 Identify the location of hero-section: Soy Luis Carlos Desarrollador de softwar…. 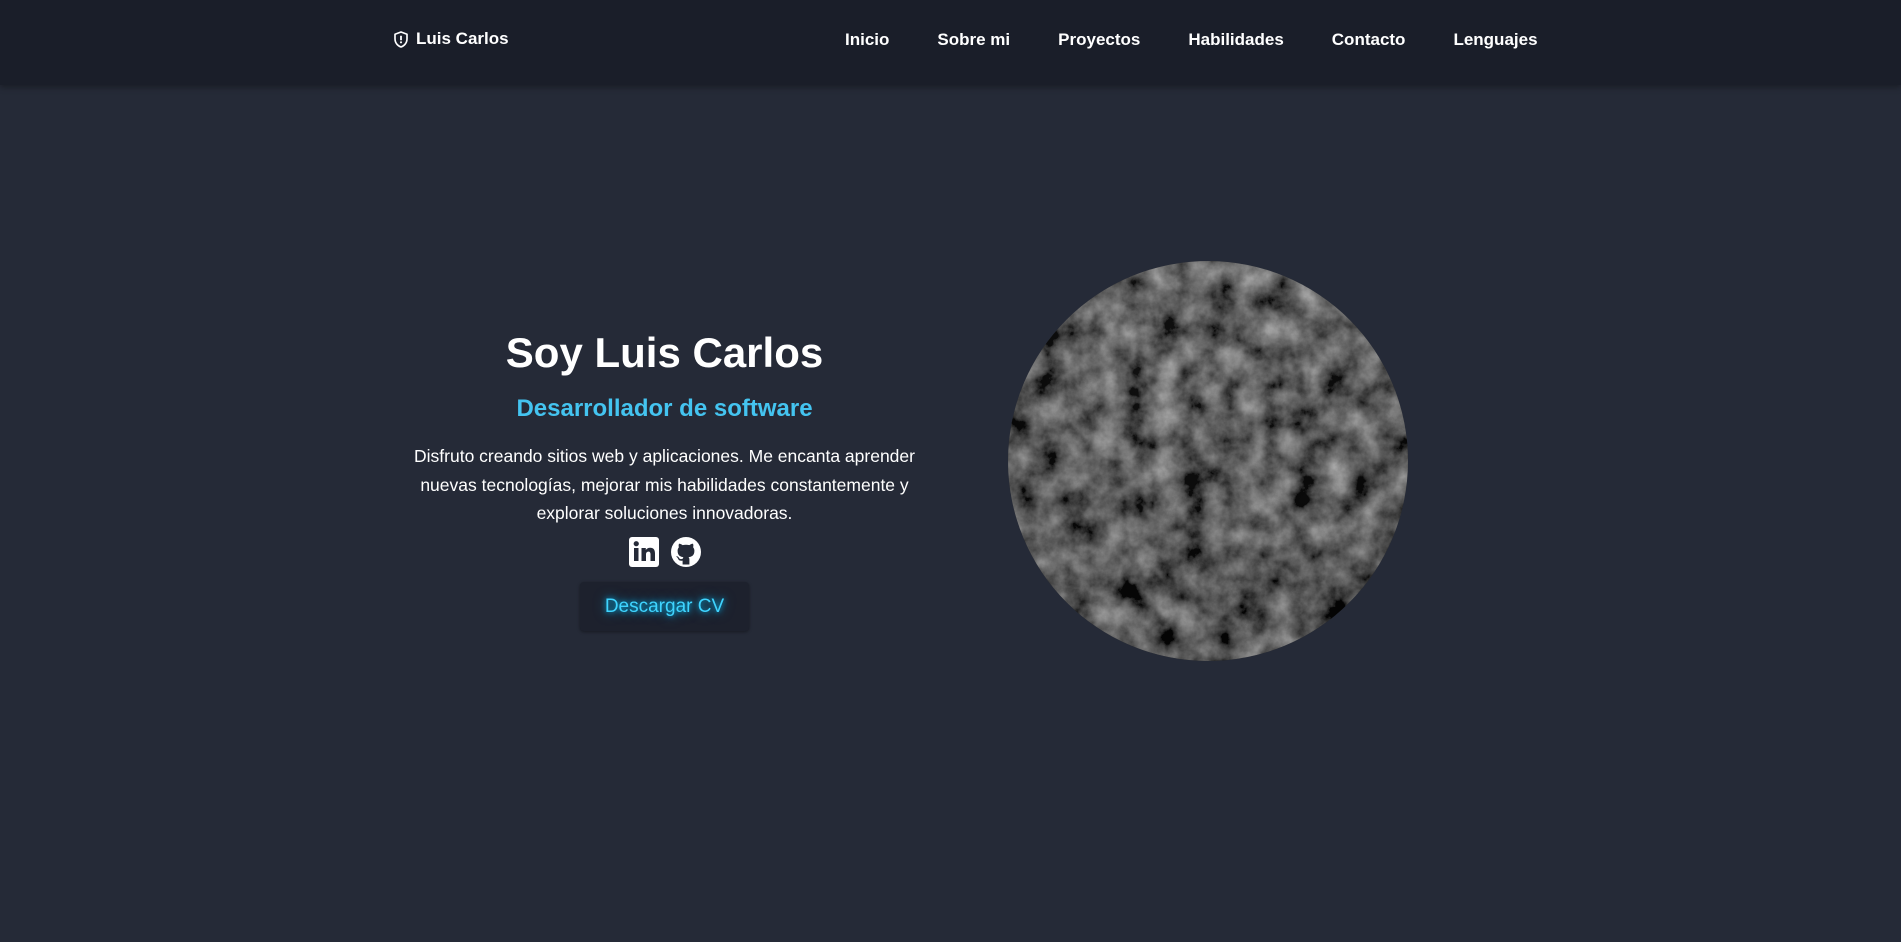
(664, 475).